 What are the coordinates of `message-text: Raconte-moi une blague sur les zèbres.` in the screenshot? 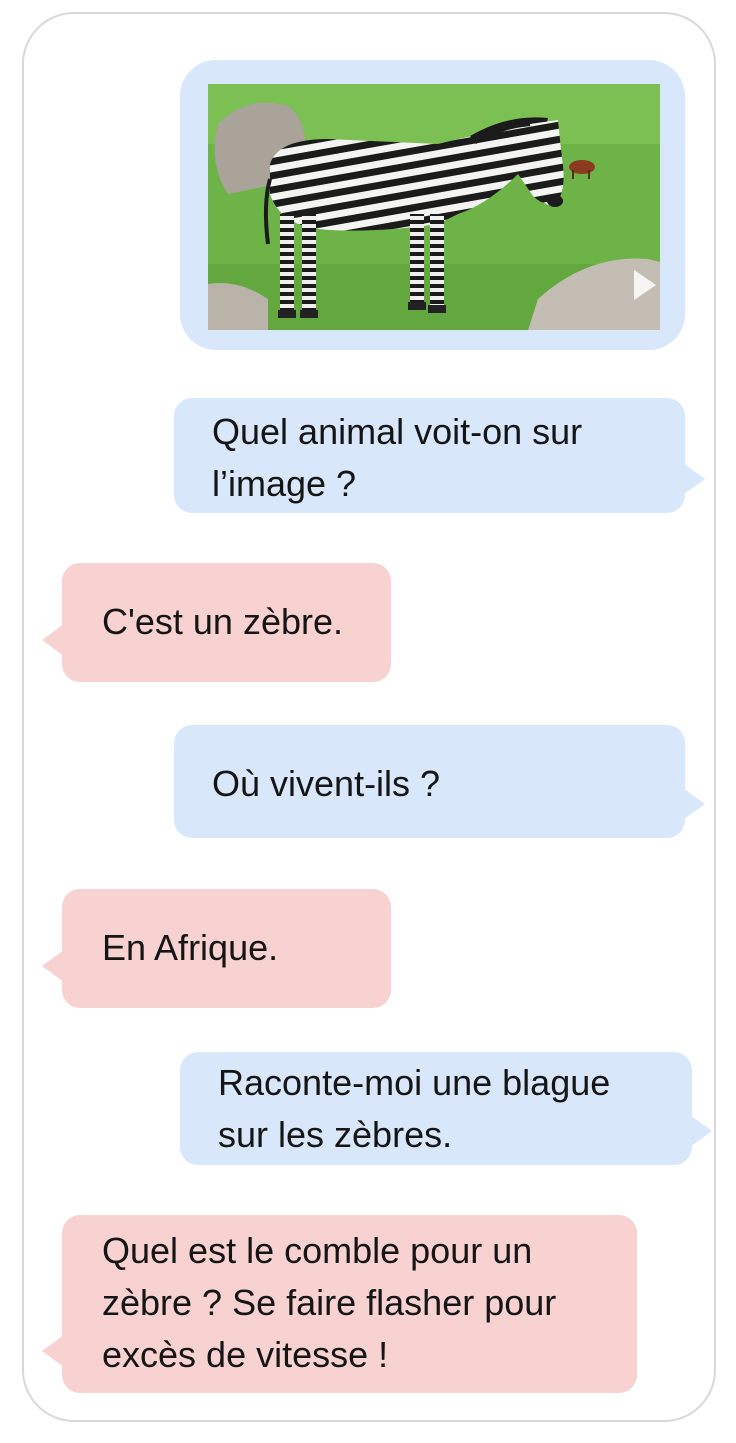 It's located at (414, 1108).